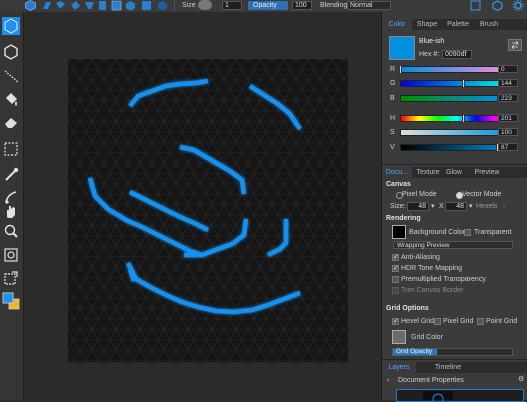 The height and width of the screenshot is (402, 527). What do you see at coordinates (457, 98) in the screenshot?
I see `b-slider` at bounding box center [457, 98].